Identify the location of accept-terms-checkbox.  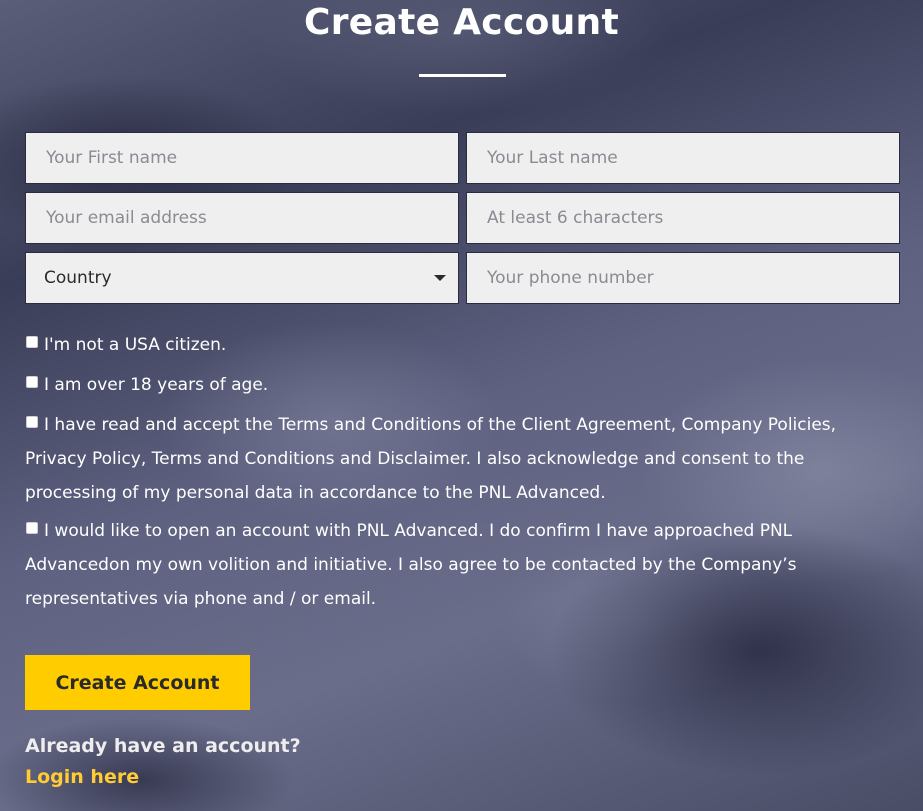
(32, 422).